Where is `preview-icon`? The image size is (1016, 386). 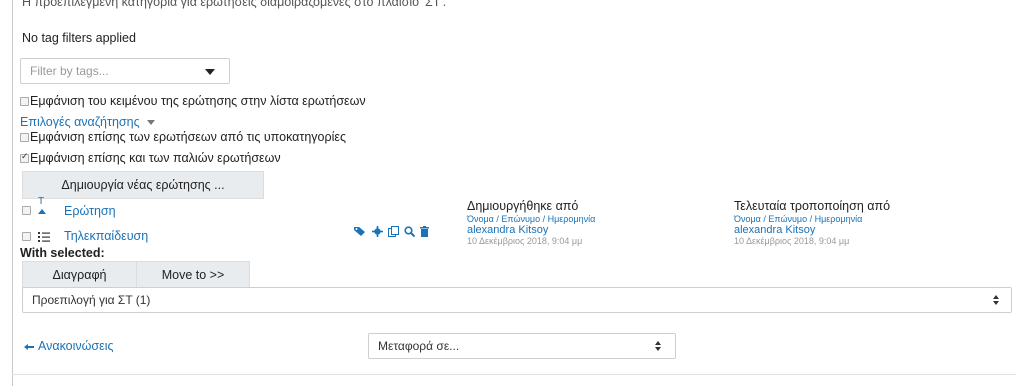
preview-icon is located at coordinates (410, 233).